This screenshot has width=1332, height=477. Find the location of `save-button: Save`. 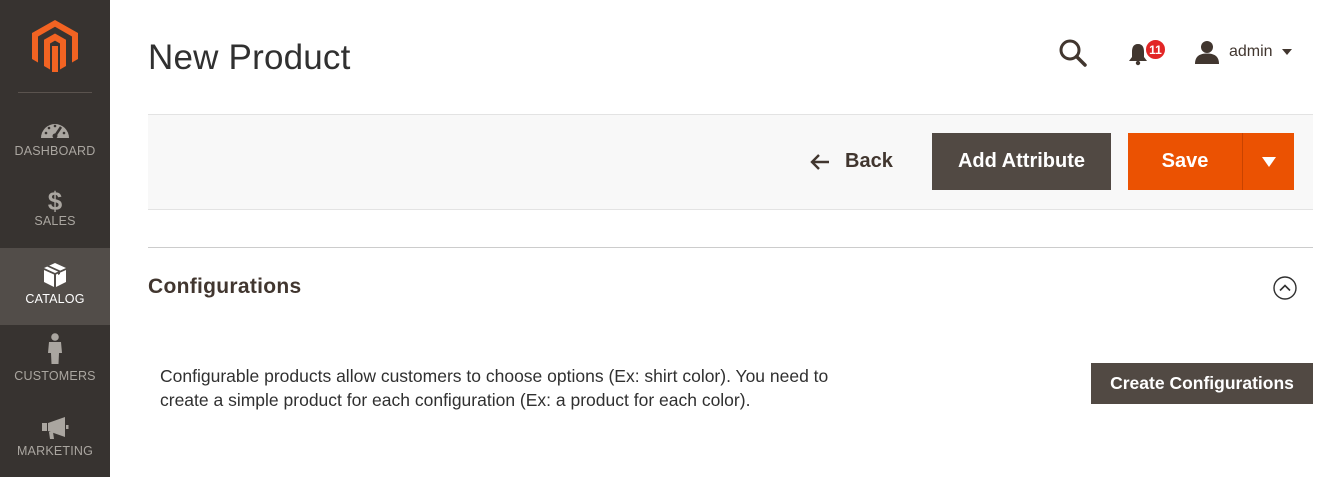

save-button: Save is located at coordinates (1185, 161).